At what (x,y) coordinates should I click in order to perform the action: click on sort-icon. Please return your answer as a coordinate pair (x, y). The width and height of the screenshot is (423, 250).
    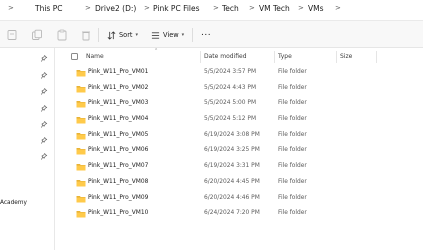
    Looking at the image, I should click on (111, 35).